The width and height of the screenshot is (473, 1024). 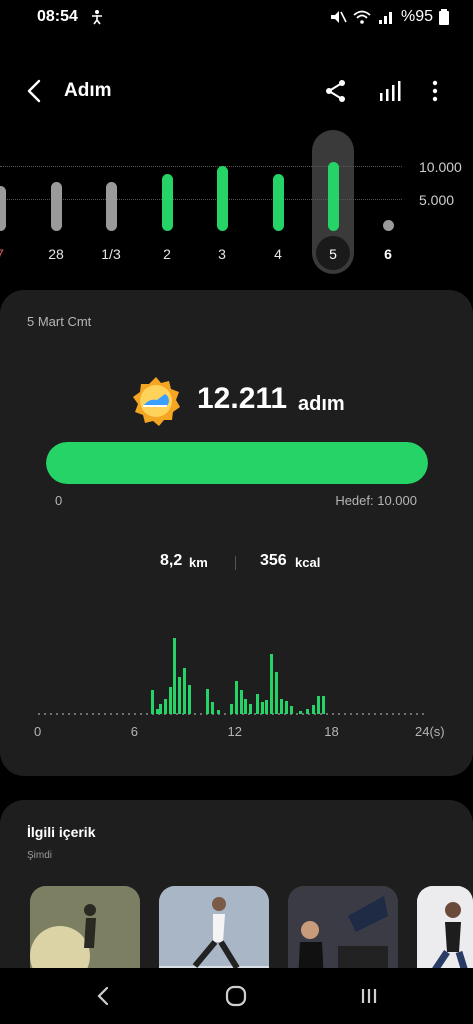 I want to click on hour-tick-label: 6, so click(x=134, y=731).